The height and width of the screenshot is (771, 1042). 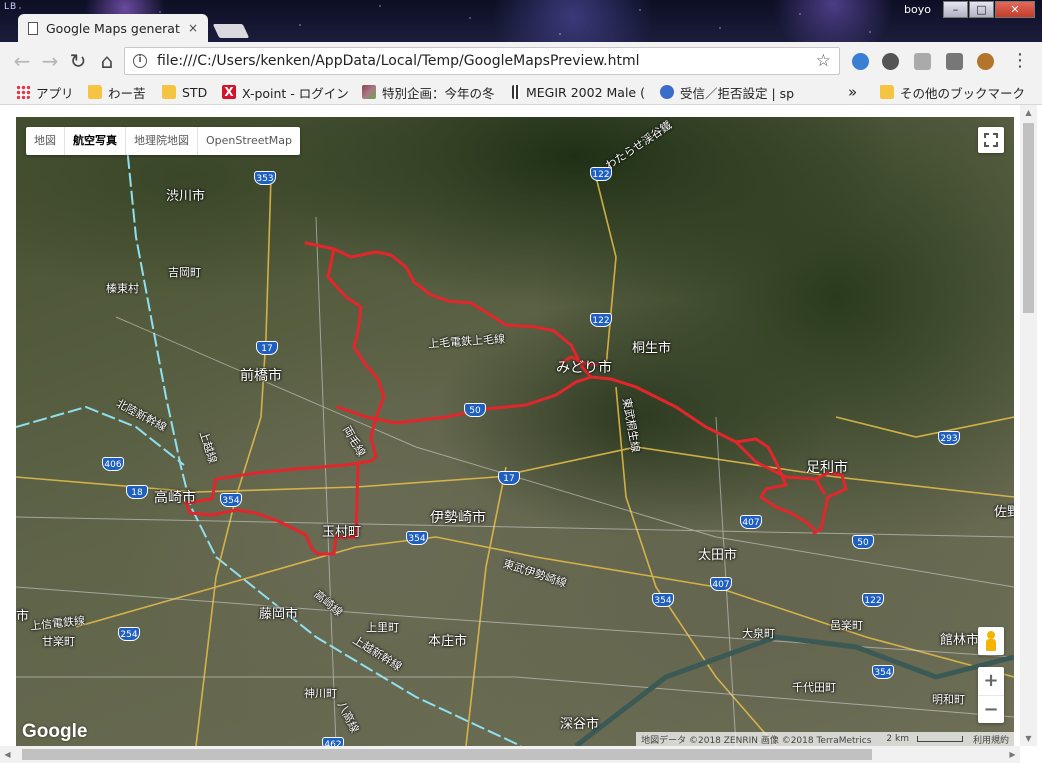 I want to click on bookmark-special: 特別企画：今年の冬, so click(x=428, y=92).